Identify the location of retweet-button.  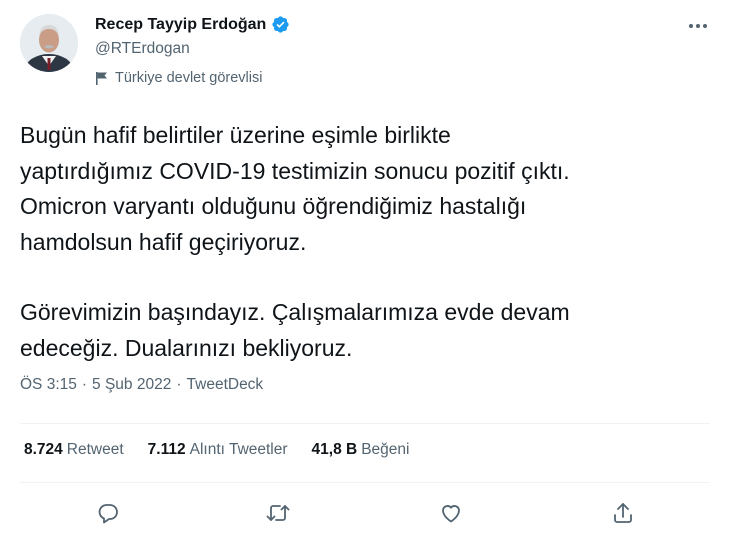
(278, 513).